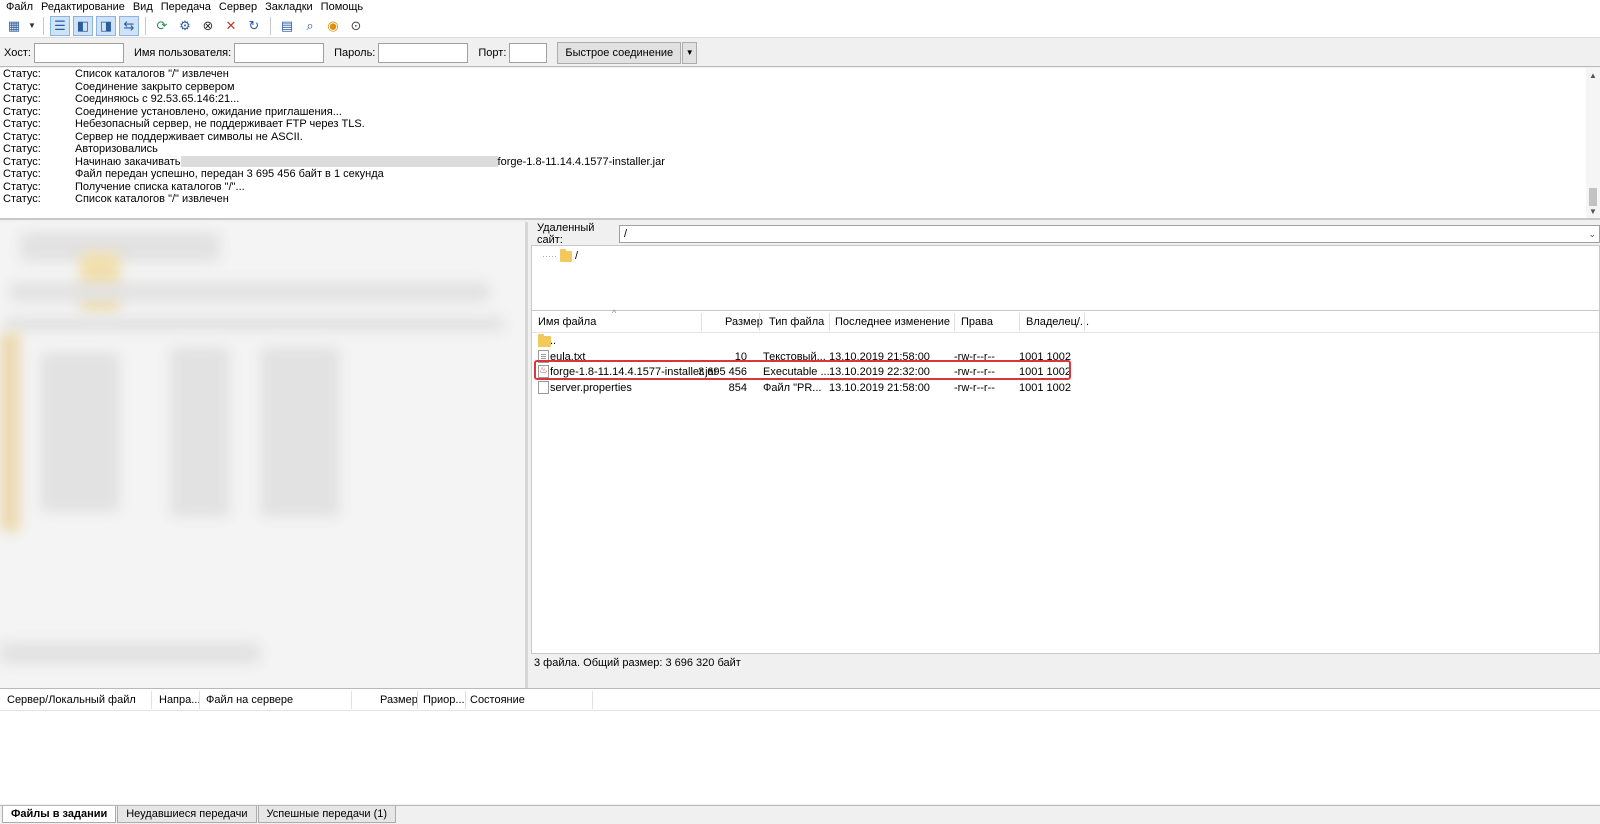 This screenshot has height=824, width=1600. I want to click on file-icon, so click(543, 387).